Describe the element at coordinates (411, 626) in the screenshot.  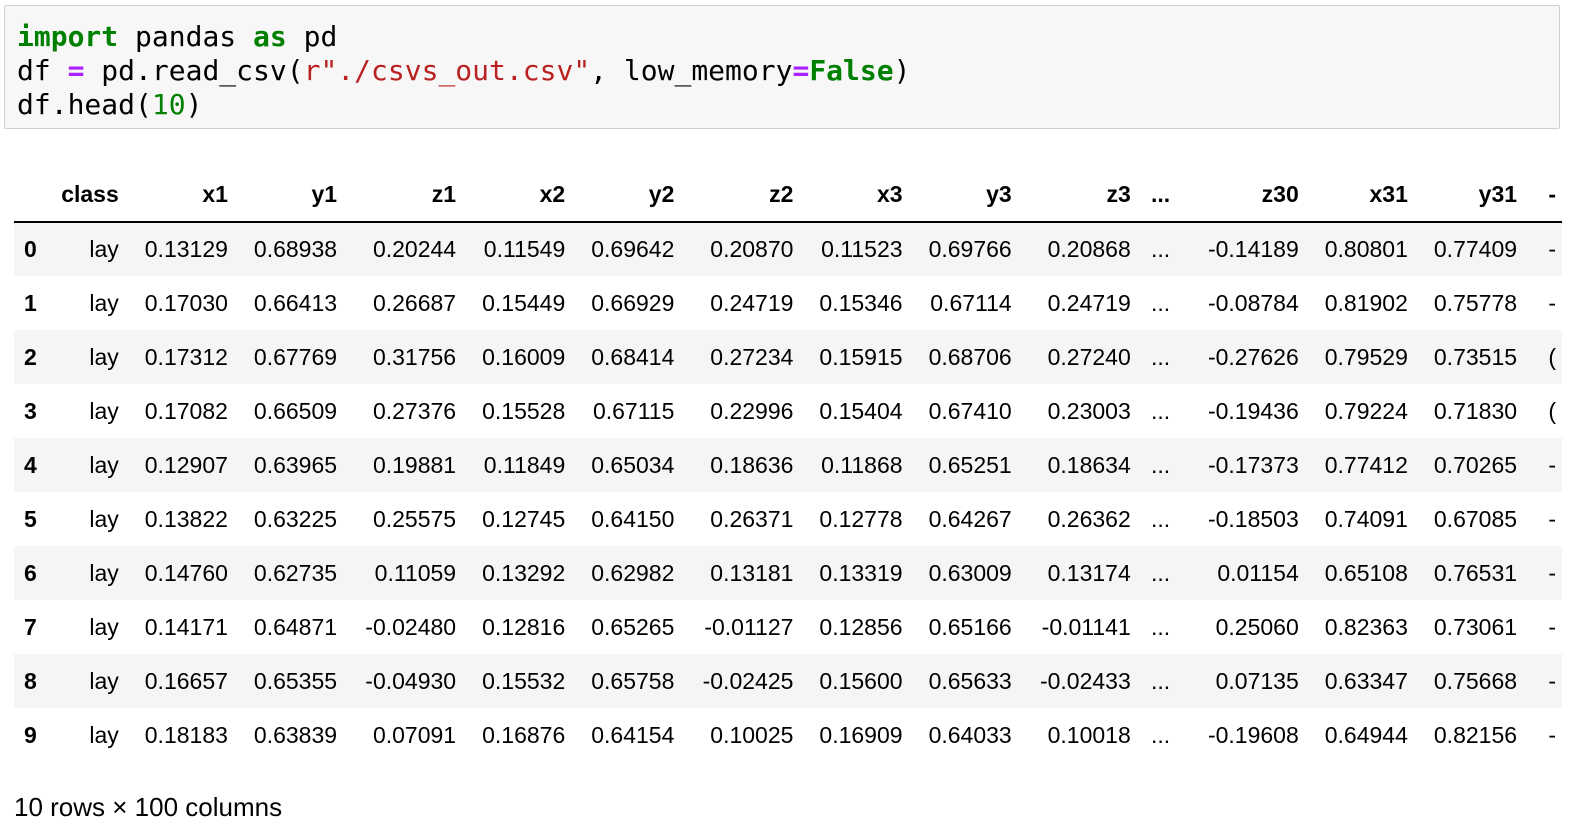
I see `table-cell: -0.02480` at that location.